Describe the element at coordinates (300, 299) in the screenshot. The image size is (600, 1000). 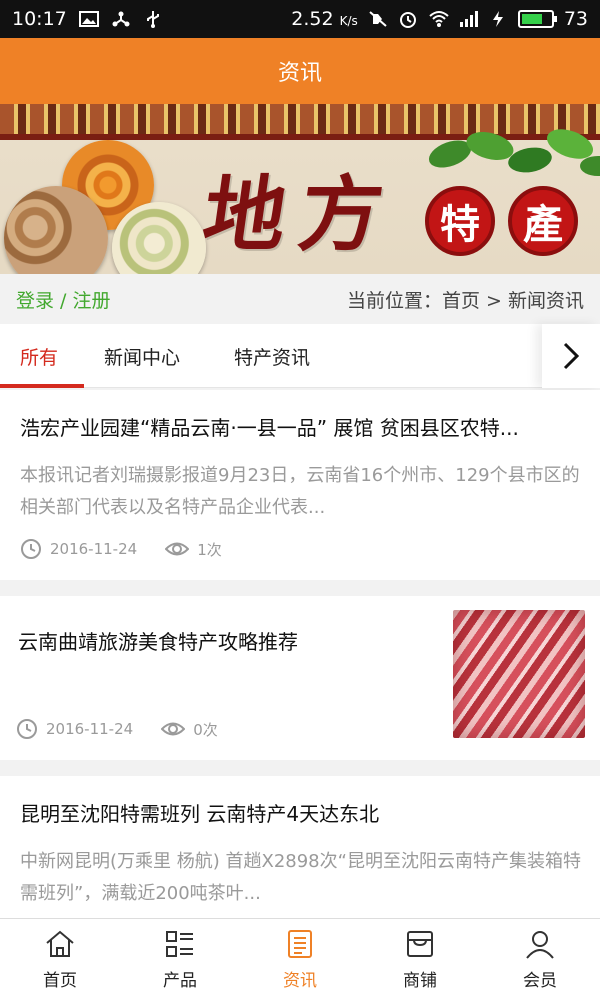
I see `location-bar: 登录 / 注册 当前位置：首页 > 新闻资讯` at that location.